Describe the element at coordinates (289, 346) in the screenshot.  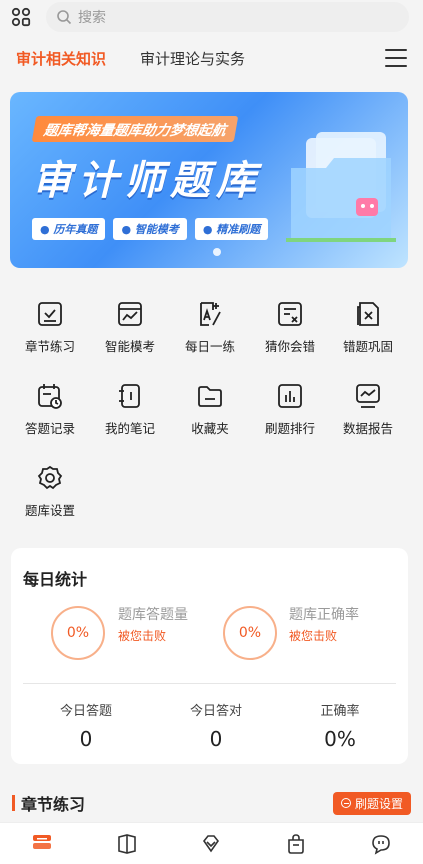
I see `feature-label: 猜你会错` at that location.